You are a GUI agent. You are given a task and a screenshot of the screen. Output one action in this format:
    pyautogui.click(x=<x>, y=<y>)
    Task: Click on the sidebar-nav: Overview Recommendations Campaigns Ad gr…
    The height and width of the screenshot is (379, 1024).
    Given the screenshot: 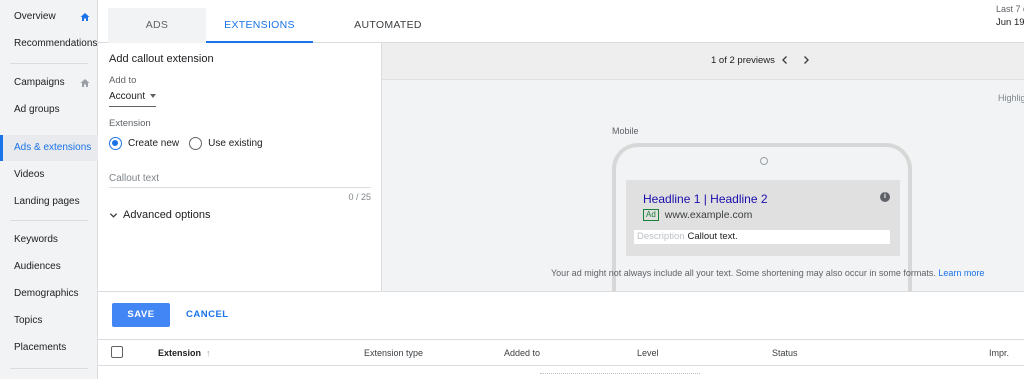 What is the action you would take?
    pyautogui.click(x=49, y=189)
    